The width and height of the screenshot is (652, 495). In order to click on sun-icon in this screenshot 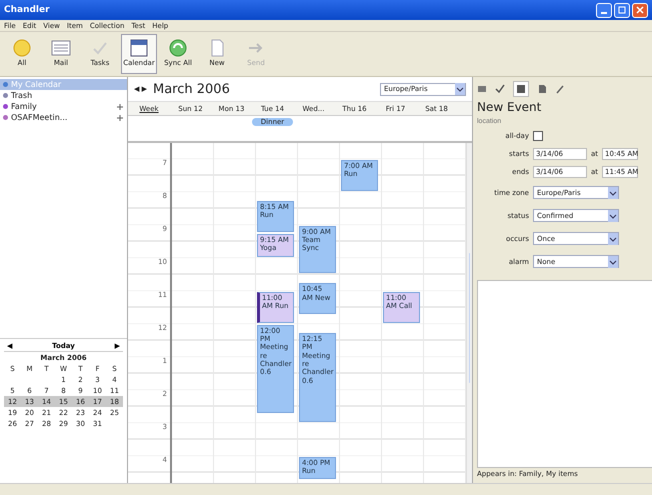, I will do `click(22, 48)`.